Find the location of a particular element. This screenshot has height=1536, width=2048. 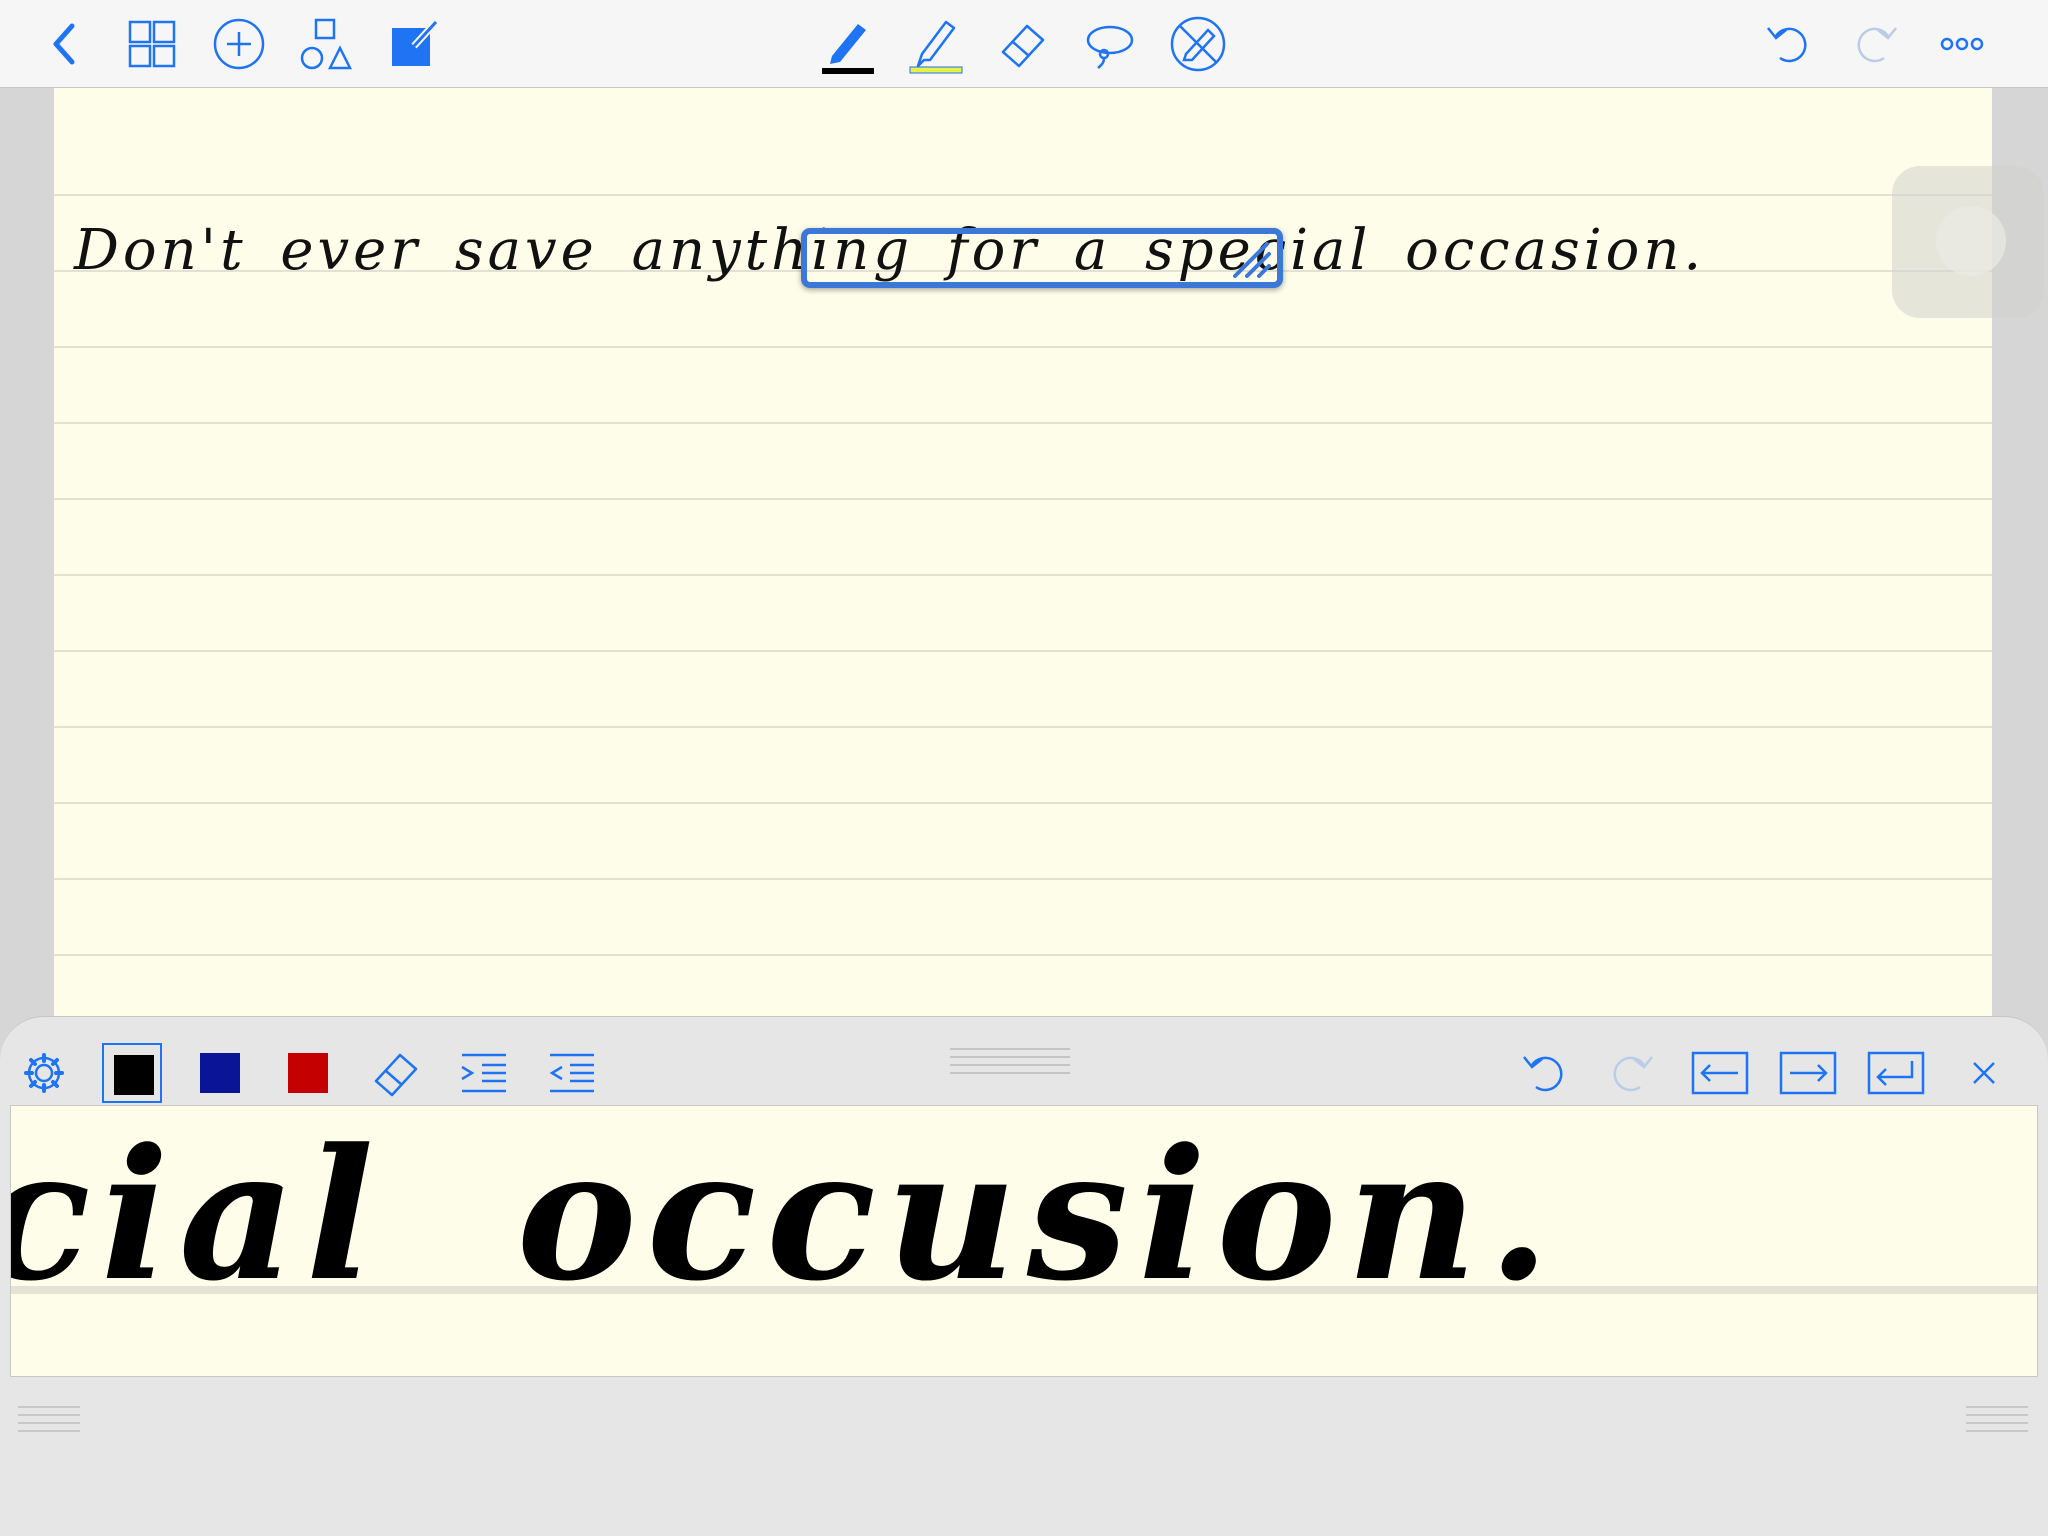

blue-color is located at coordinates (220, 1073).